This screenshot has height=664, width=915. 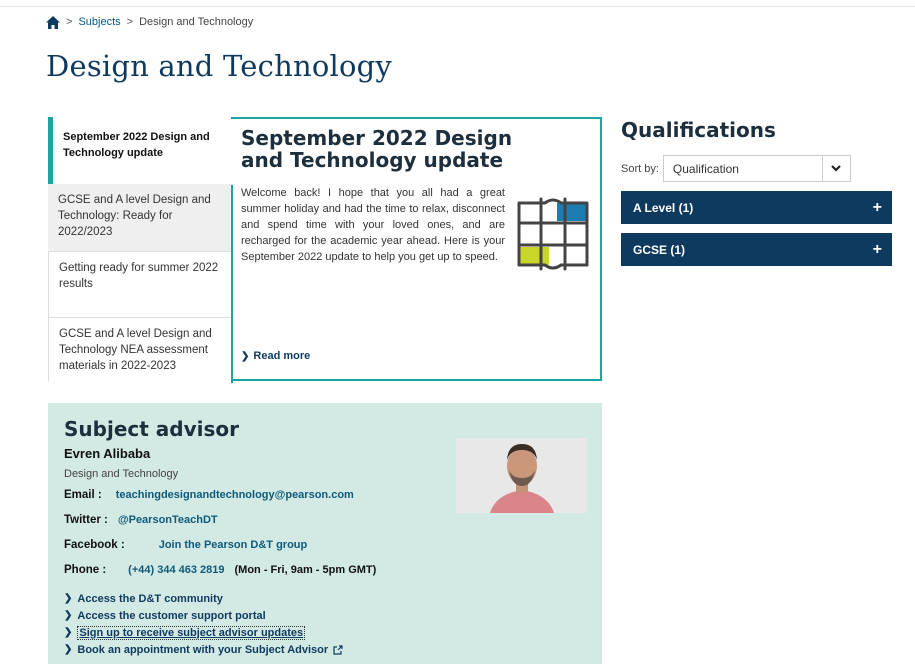 What do you see at coordinates (176, 570) in the screenshot?
I see `phone-link: (+44) 344 463 2819` at bounding box center [176, 570].